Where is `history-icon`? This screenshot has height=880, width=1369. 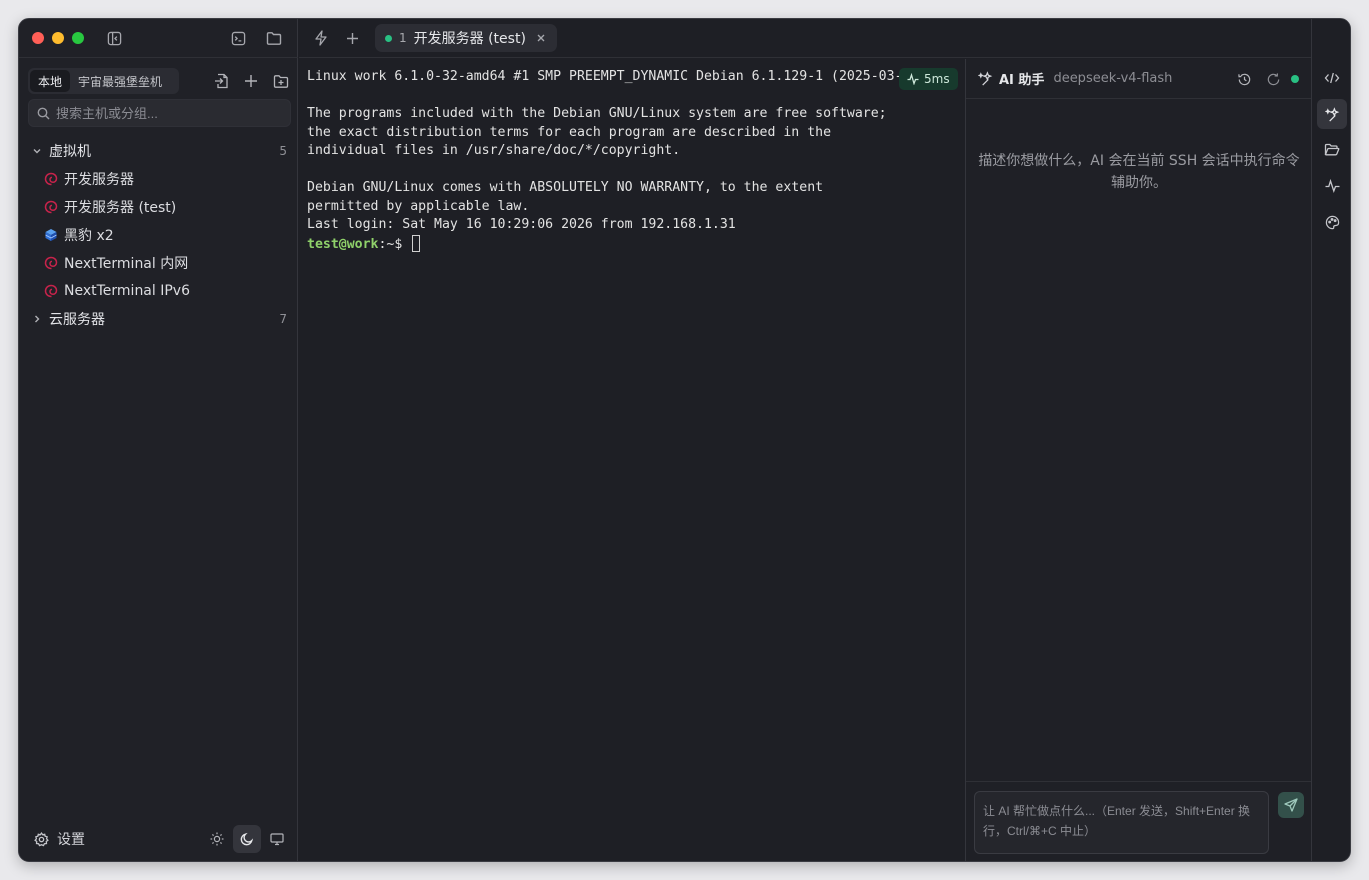 history-icon is located at coordinates (1244, 79).